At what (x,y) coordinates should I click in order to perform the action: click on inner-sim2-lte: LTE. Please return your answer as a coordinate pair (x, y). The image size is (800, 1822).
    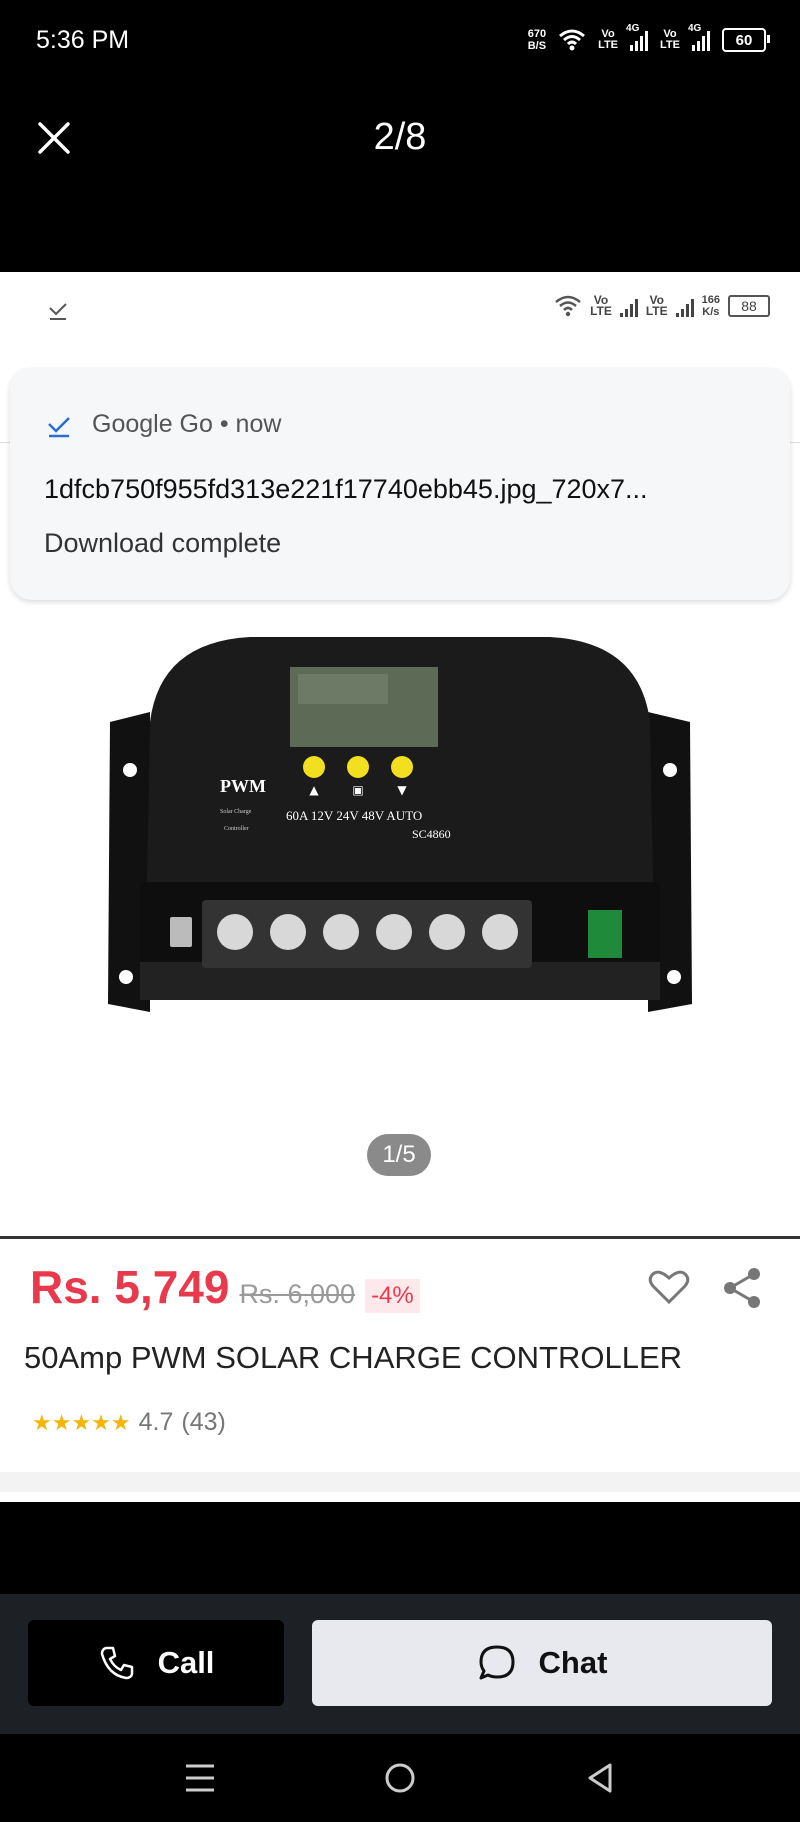
    Looking at the image, I should click on (656, 311).